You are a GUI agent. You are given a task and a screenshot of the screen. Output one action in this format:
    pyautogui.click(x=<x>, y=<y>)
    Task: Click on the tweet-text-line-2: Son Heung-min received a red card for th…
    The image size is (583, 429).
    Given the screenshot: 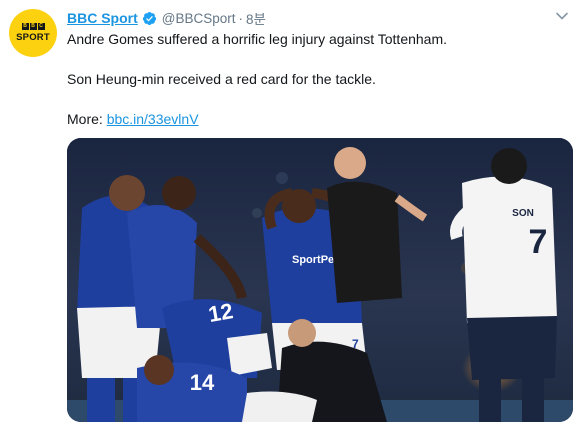 What is the action you would take?
    pyautogui.click(x=221, y=79)
    